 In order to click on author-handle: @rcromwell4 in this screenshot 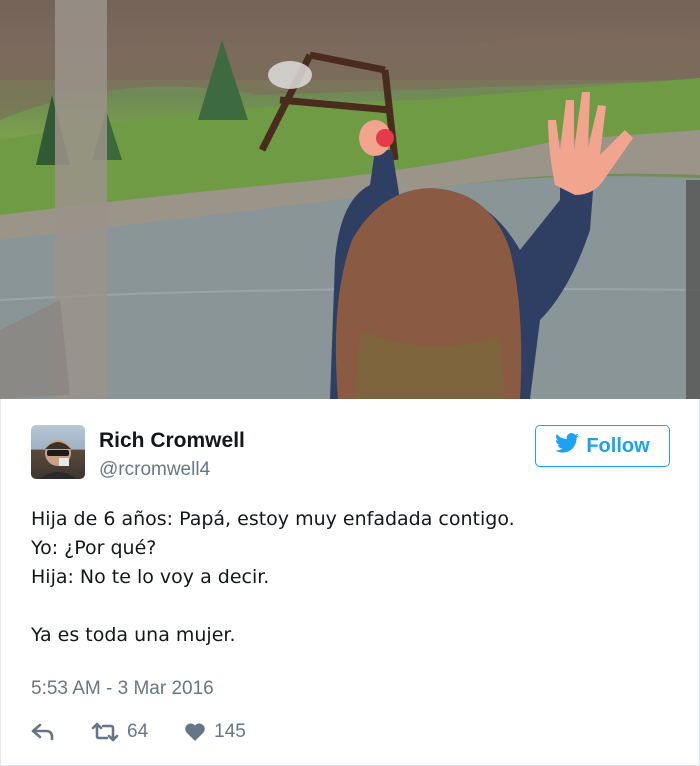, I will do `click(154, 470)`.